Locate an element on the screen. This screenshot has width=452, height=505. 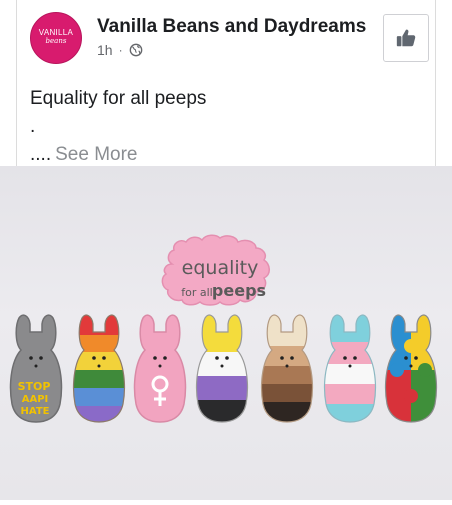
post-meta: 1h · is located at coordinates (120, 50).